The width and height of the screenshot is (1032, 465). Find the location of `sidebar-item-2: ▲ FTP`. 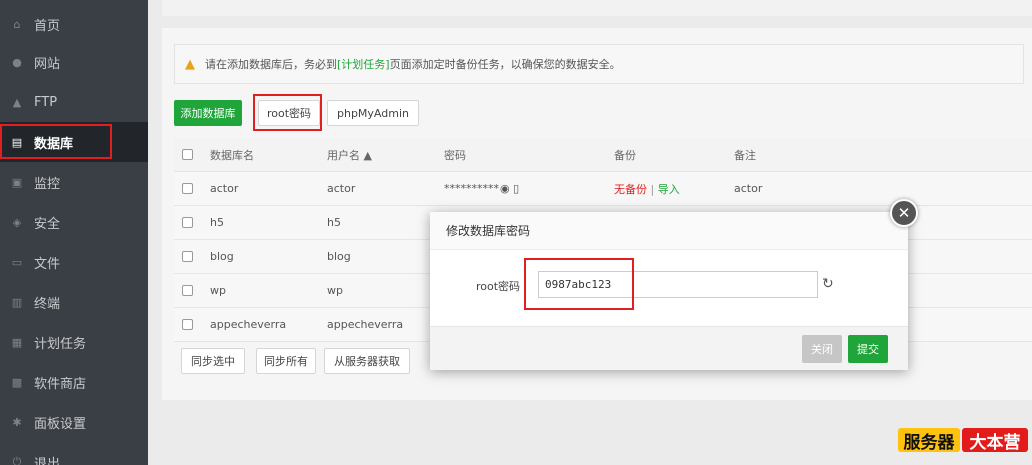

sidebar-item-2: ▲ FTP is located at coordinates (74, 102).